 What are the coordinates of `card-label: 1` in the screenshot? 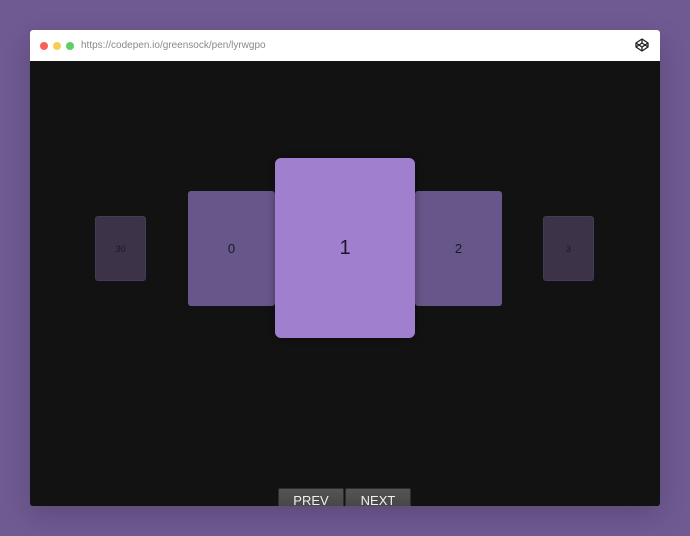 It's located at (345, 247).